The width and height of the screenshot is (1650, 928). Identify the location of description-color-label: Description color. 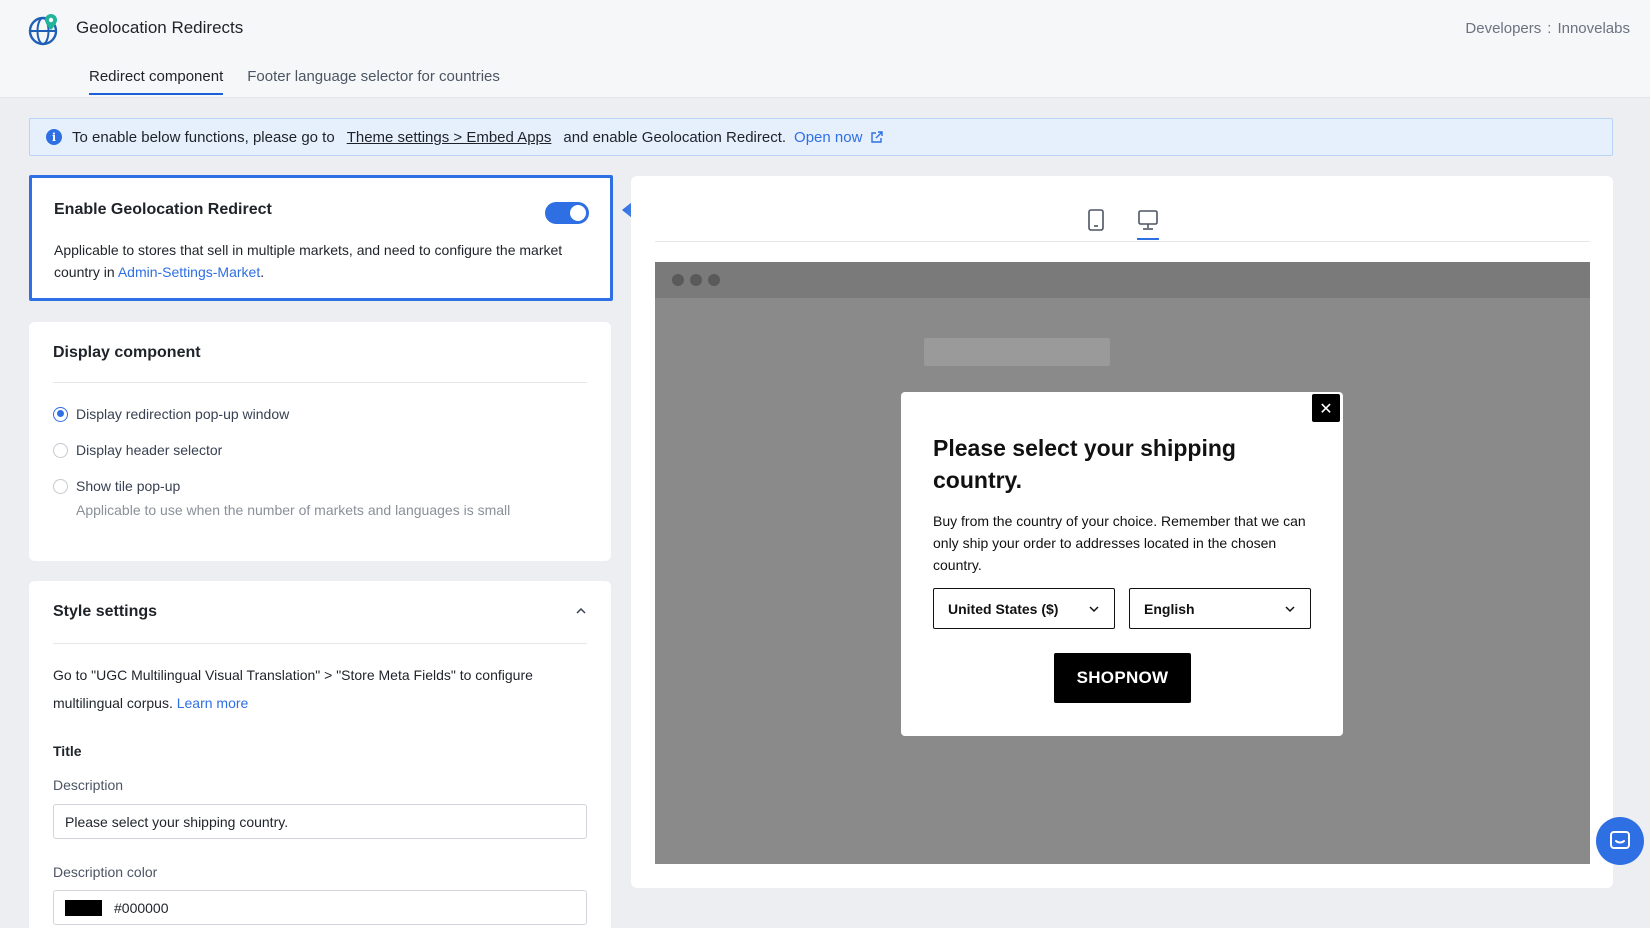
(105, 872).